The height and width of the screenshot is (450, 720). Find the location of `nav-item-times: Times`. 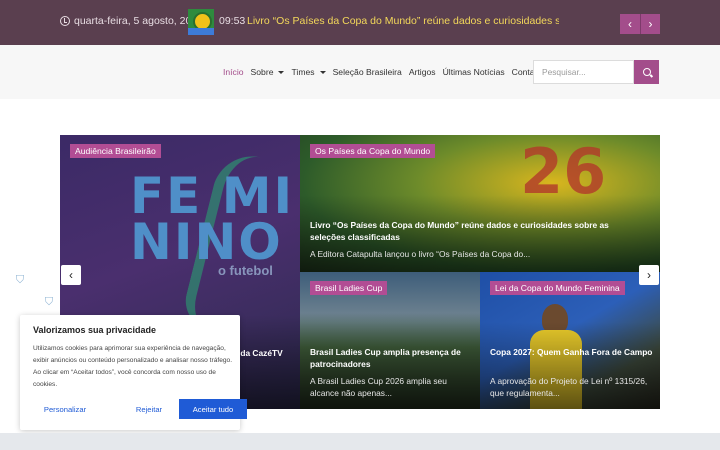

nav-item-times: Times is located at coordinates (308, 72).